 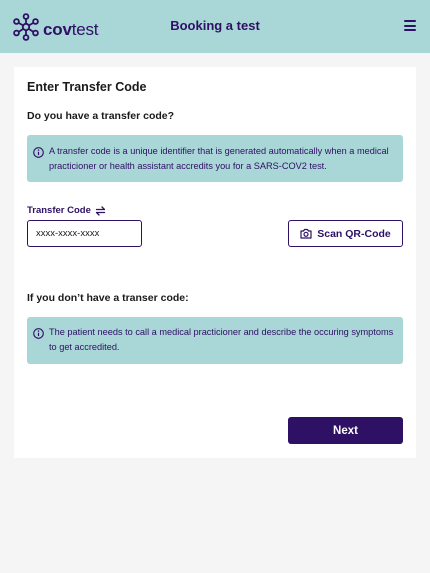 I want to click on transfer-code-label: Transfer Code, so click(x=66, y=210).